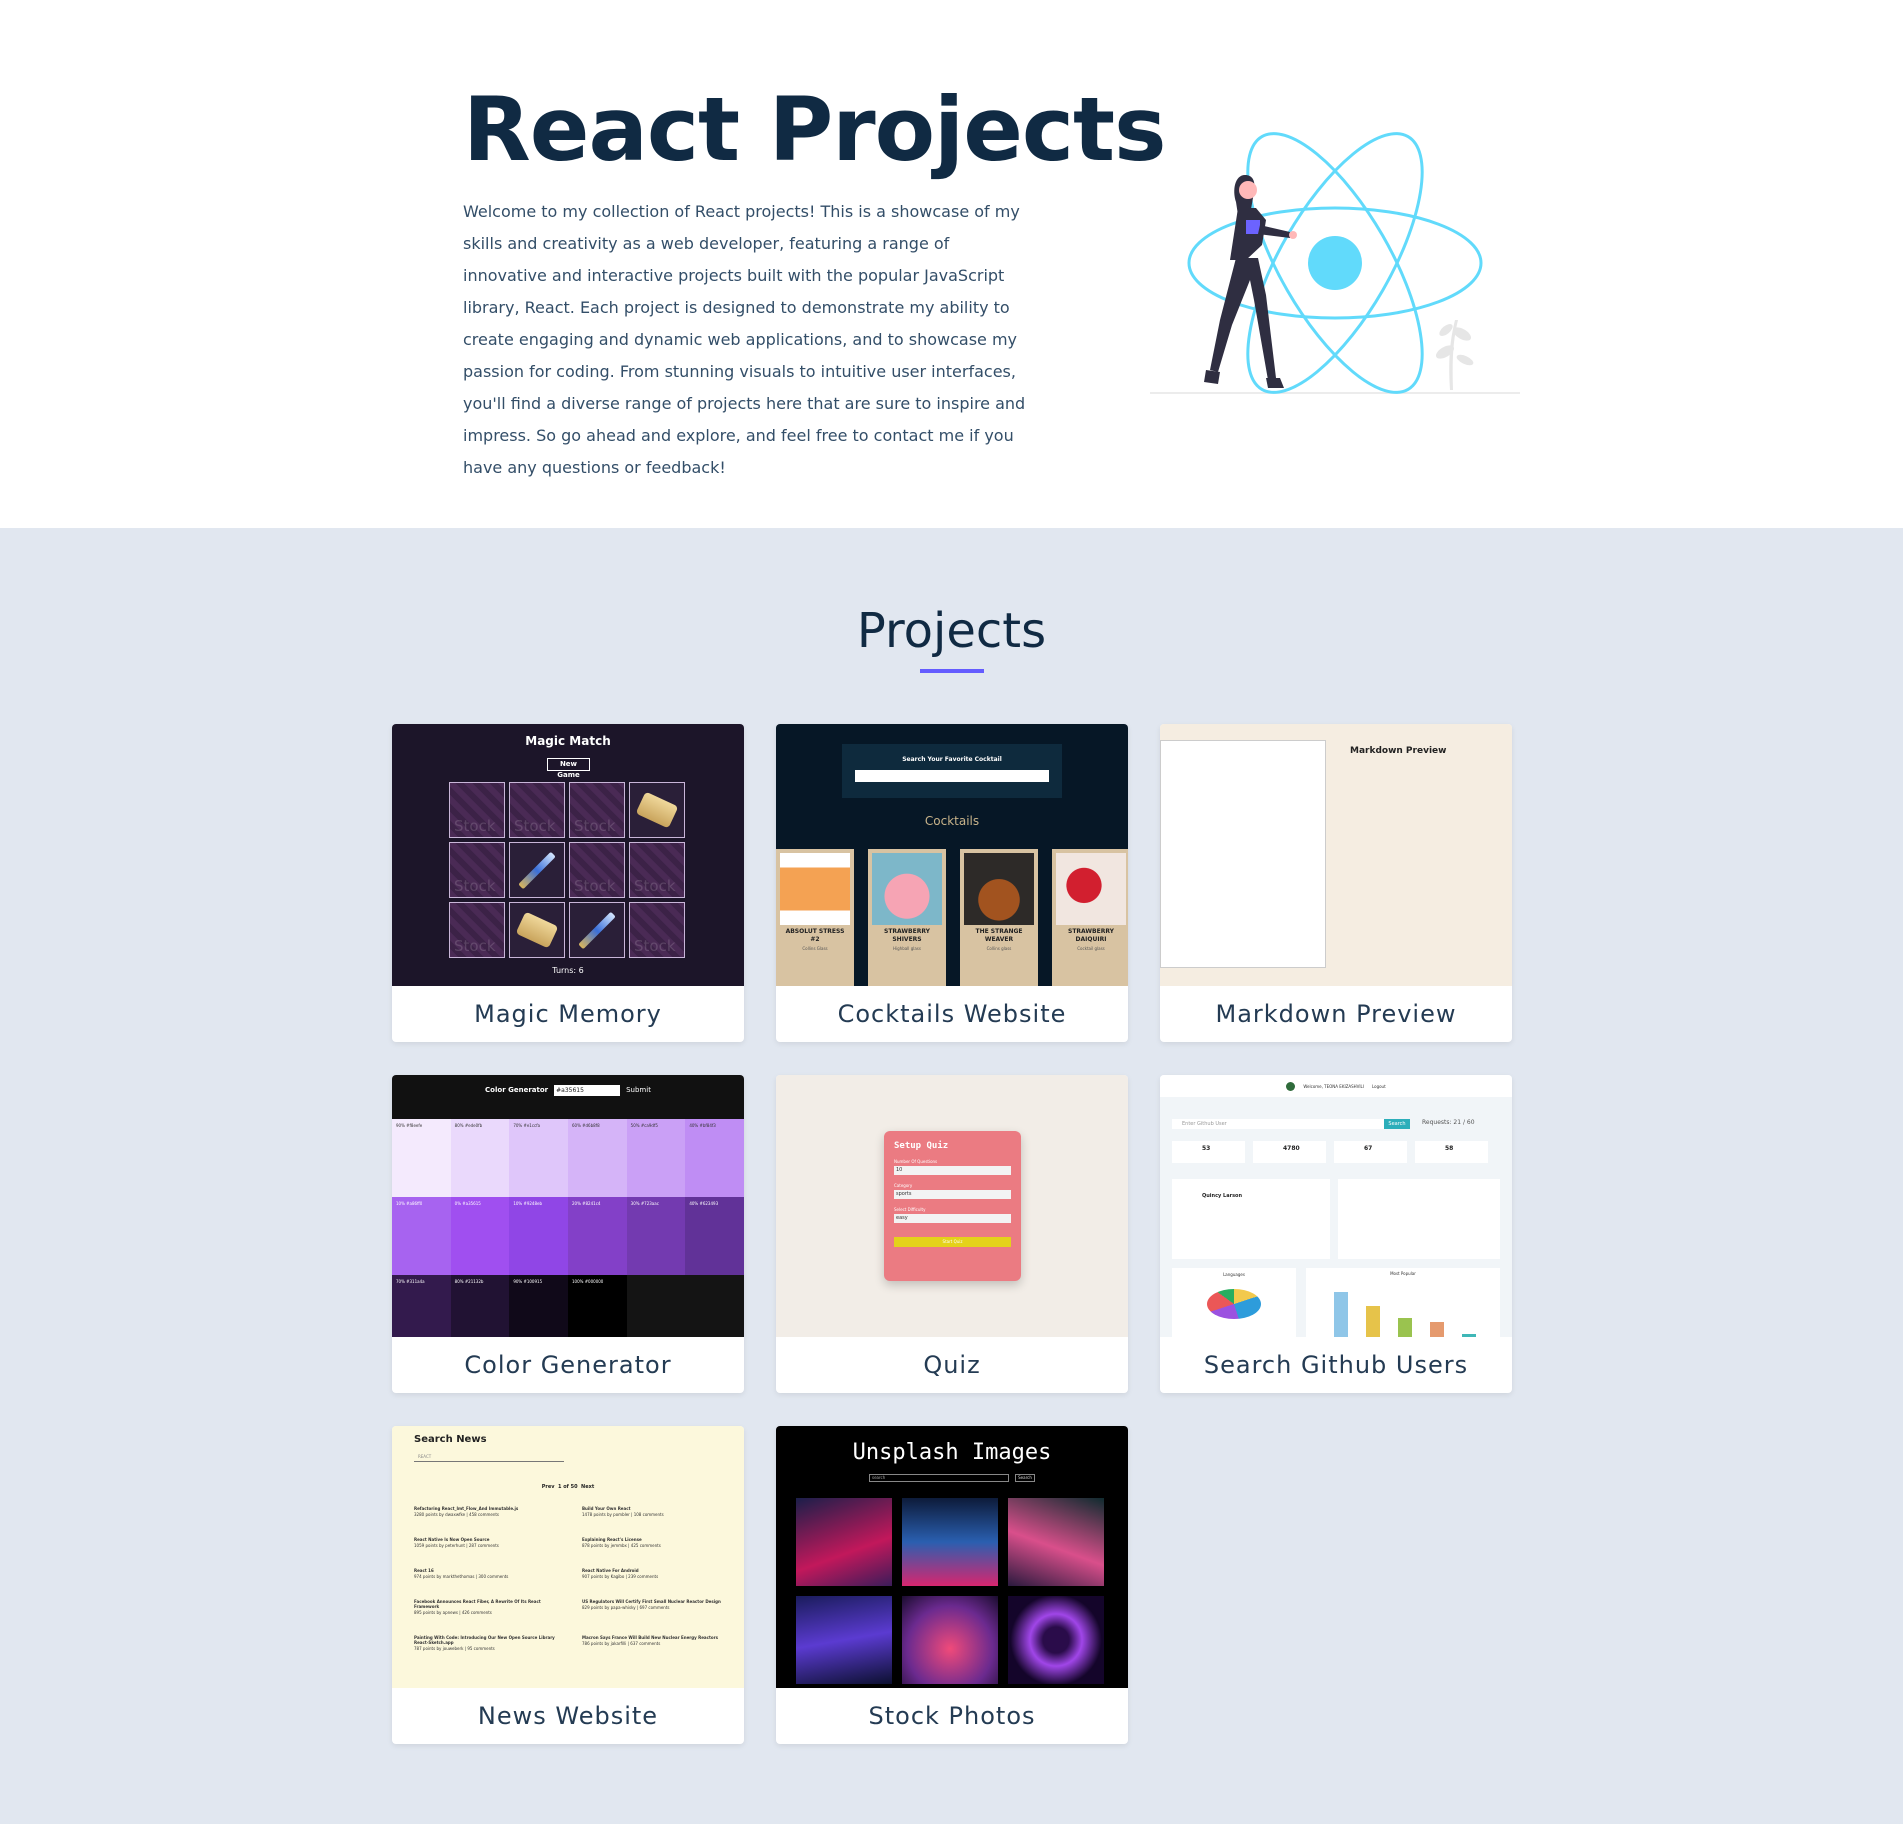 This screenshot has height=1824, width=1903. I want to click on gh-stat: 58, so click(1451, 1152).